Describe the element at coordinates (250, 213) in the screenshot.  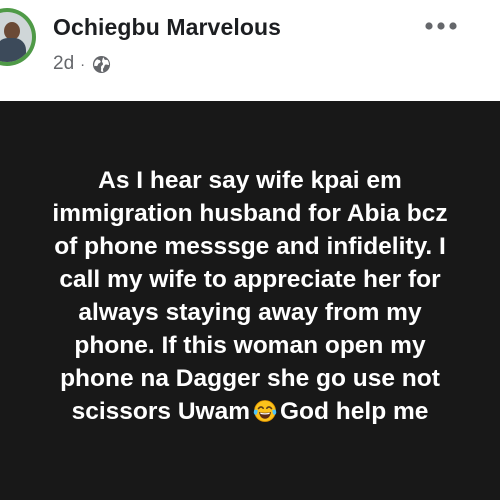
I see `post-text-line: immigration husband for Abia bcz` at that location.